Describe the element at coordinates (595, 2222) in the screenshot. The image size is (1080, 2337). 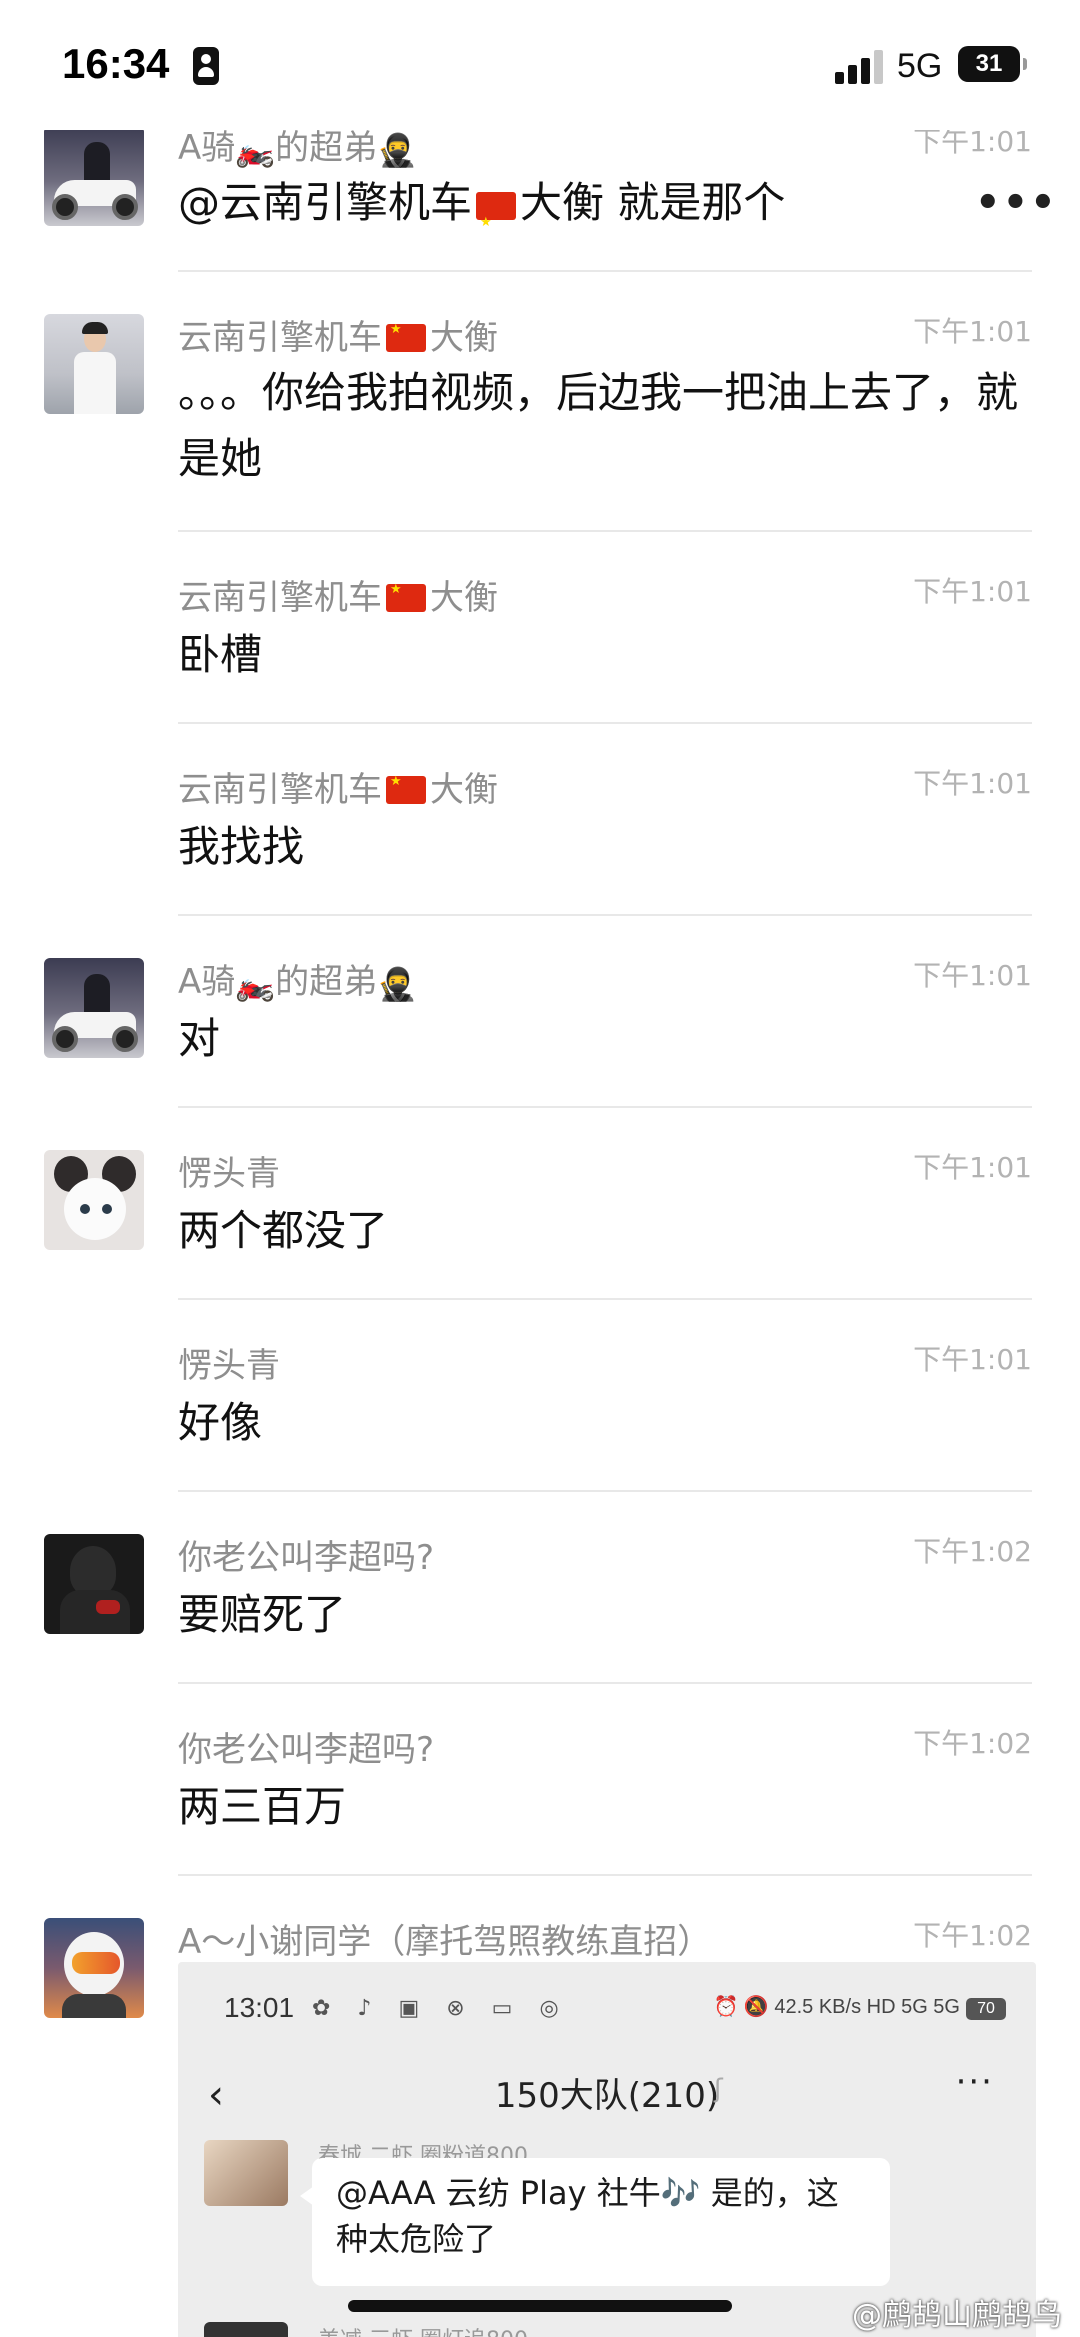
I see `embedded-message-bubble: @AAA 云纺 Play 社牛🎶 是的，这种太危险了` at that location.